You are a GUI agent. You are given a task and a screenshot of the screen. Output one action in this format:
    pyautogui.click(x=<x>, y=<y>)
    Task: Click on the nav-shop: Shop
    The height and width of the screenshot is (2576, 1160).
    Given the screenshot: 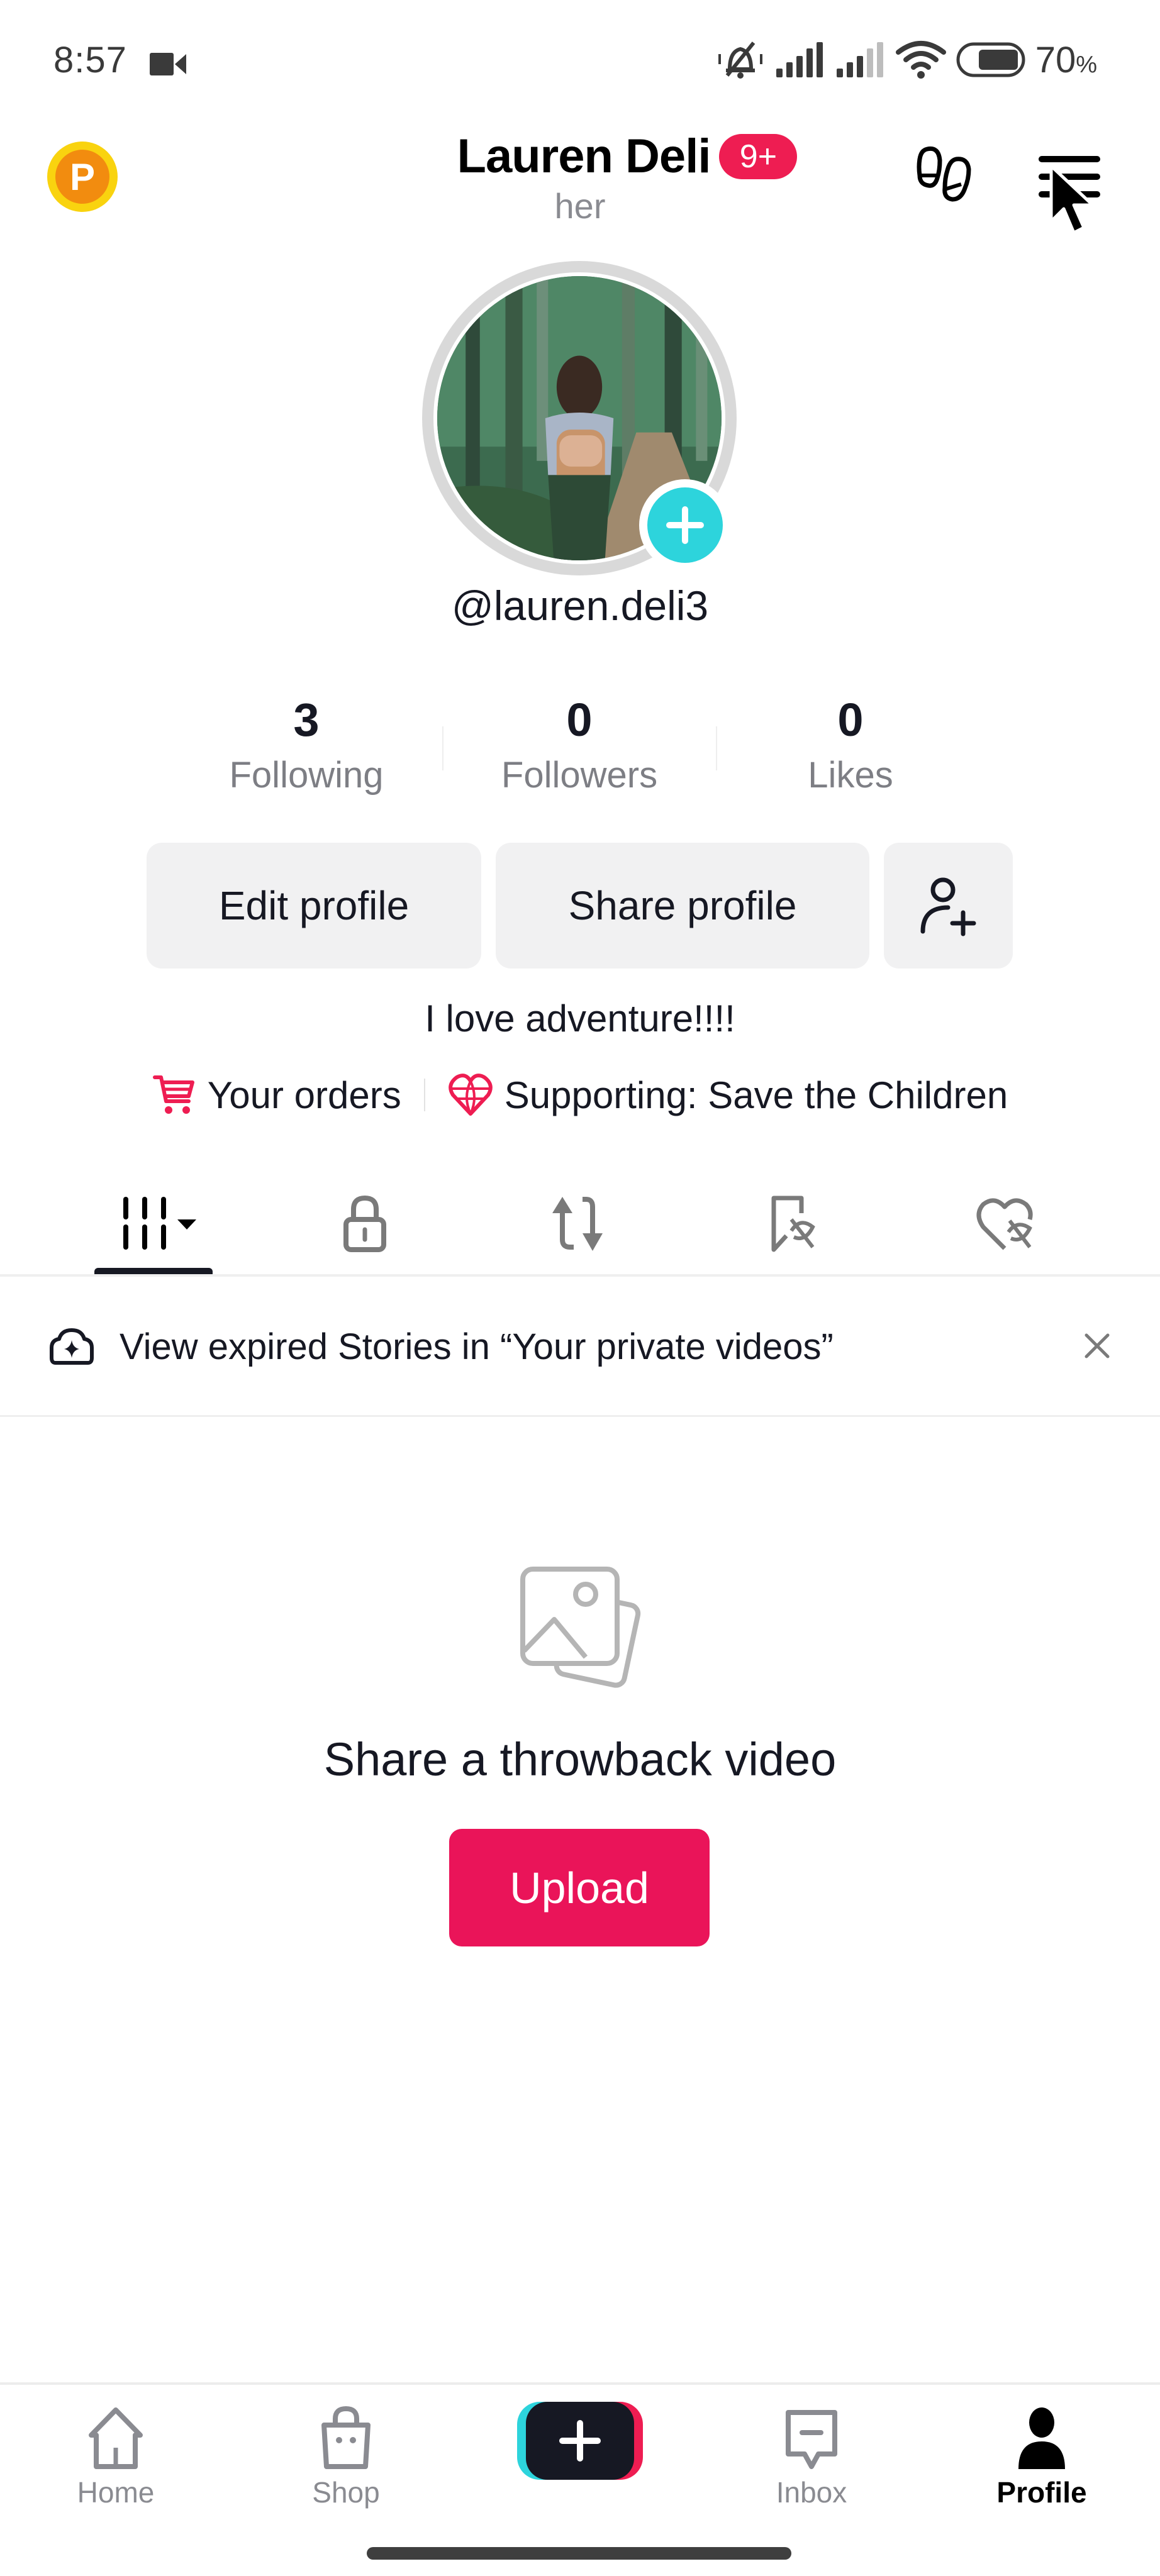 What is the action you would take?
    pyautogui.click(x=346, y=2448)
    